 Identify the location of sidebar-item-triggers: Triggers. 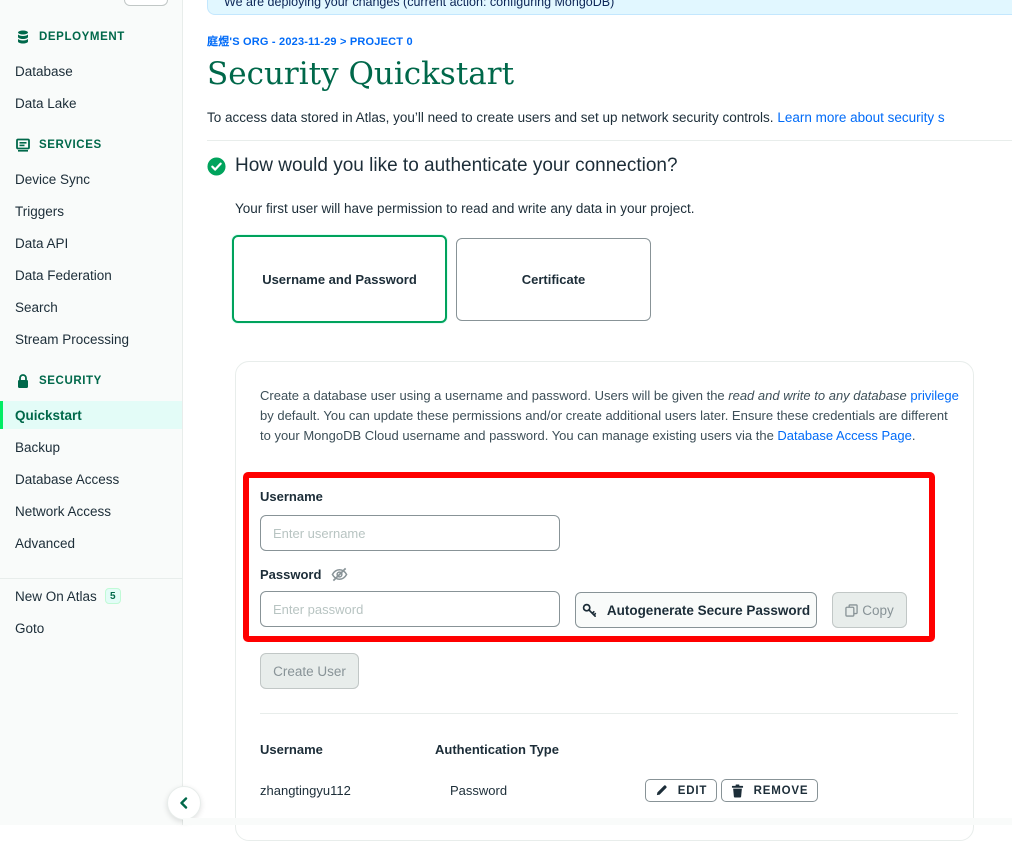
(91, 211).